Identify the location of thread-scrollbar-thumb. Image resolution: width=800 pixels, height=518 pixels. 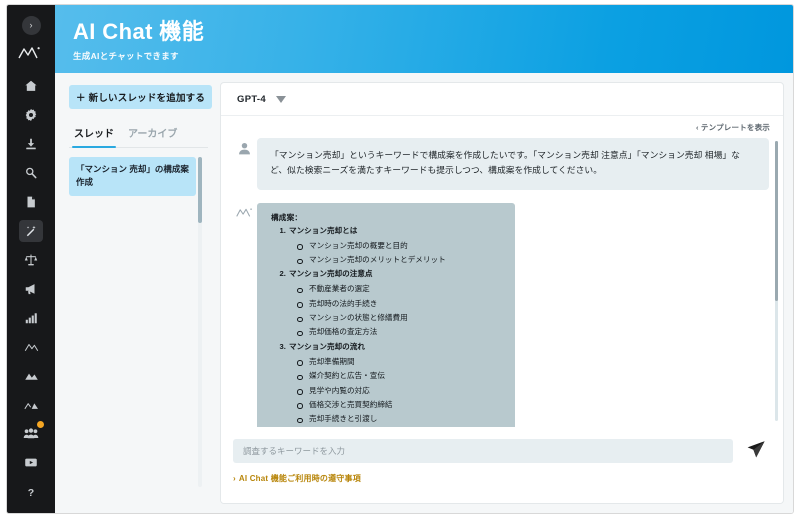
(200, 190).